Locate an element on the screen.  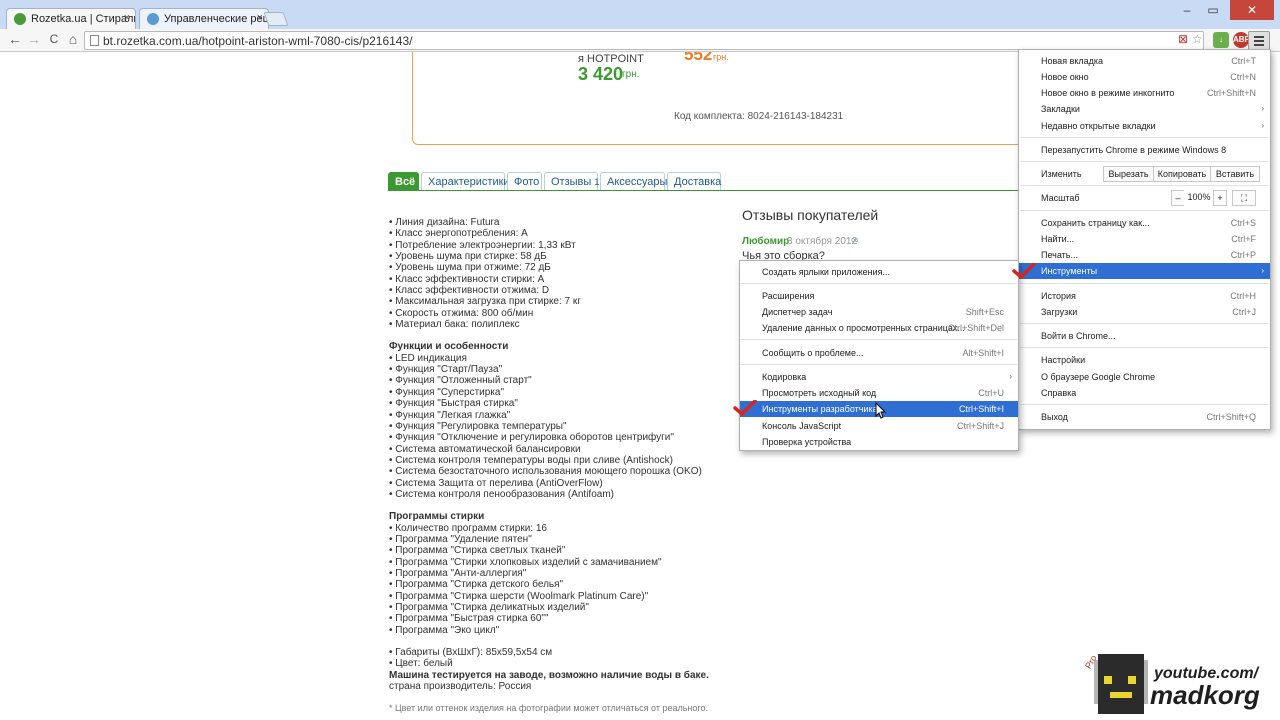
menu-item-bookmarks: Закладки › is located at coordinates (1144, 109).